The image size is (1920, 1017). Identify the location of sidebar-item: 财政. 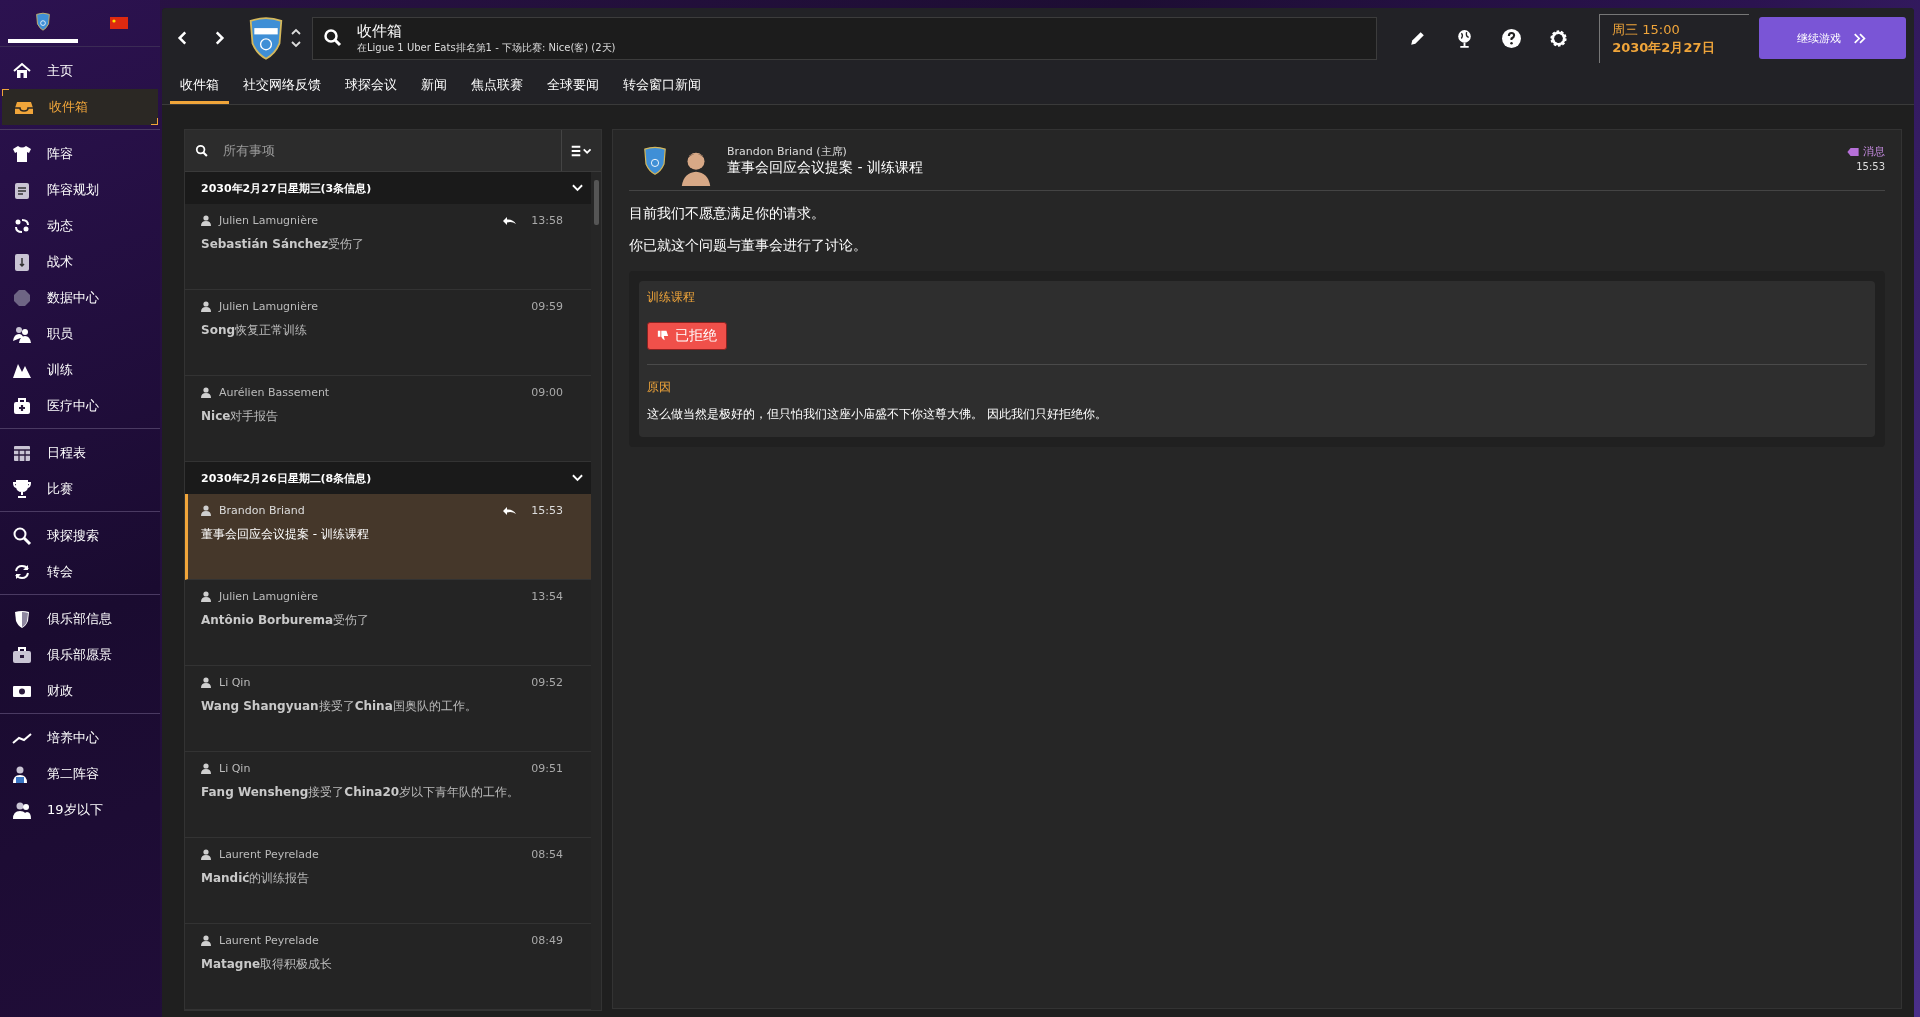
(80, 691).